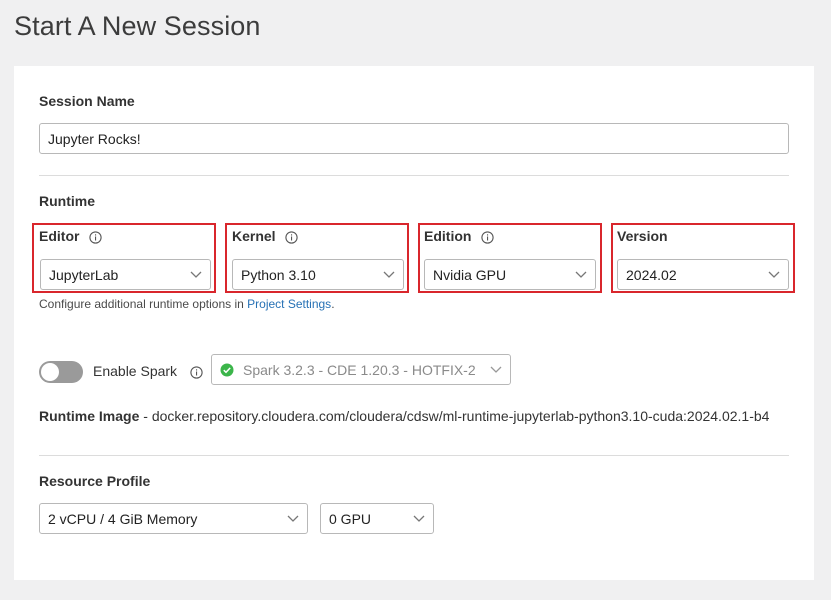  I want to click on editor-highlight-box, so click(124, 258).